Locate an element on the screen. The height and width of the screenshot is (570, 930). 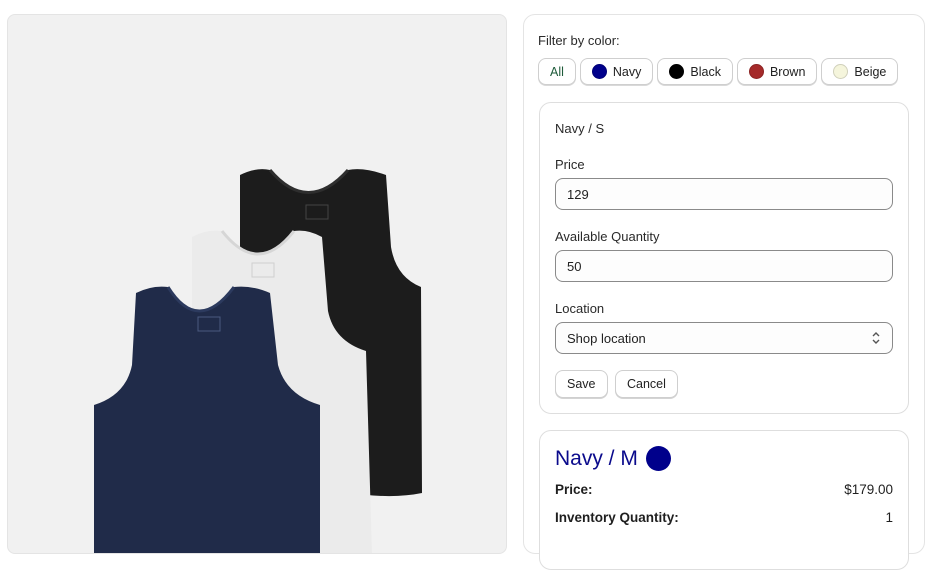
filter-chip-brown: Brown is located at coordinates (777, 71).